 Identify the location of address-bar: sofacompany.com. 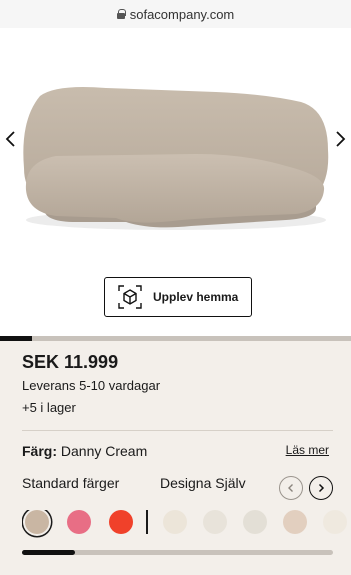
(175, 14).